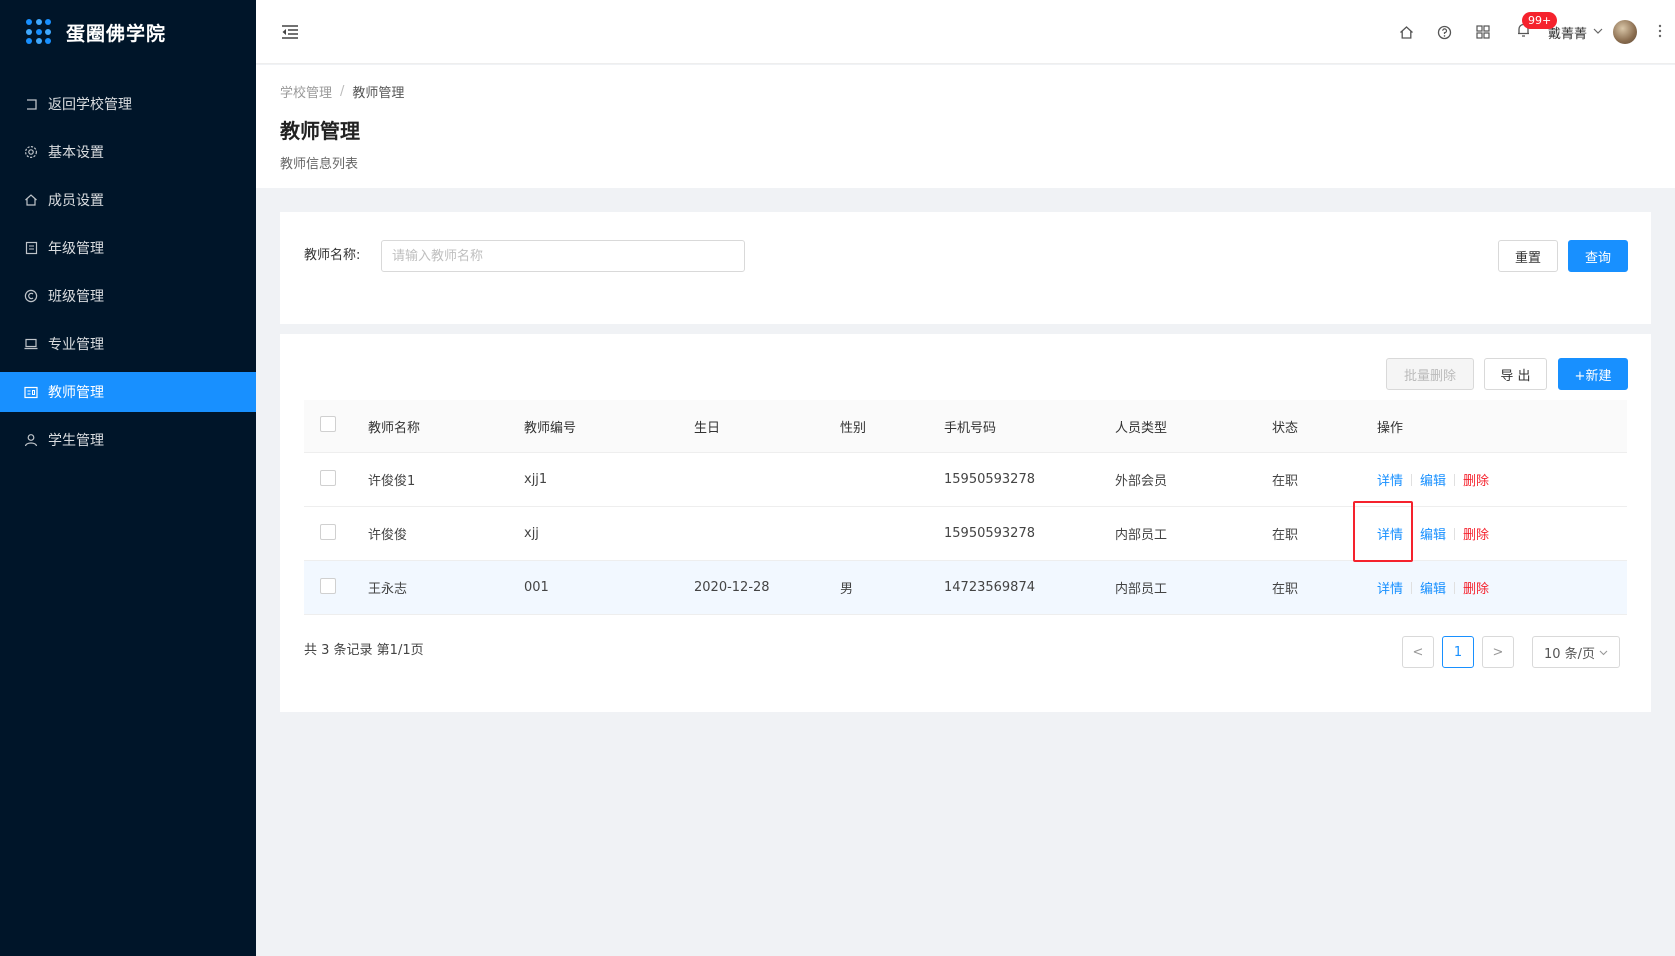 The height and width of the screenshot is (956, 1675). I want to click on teacher-name-cell: 许俊俊, so click(388, 535).